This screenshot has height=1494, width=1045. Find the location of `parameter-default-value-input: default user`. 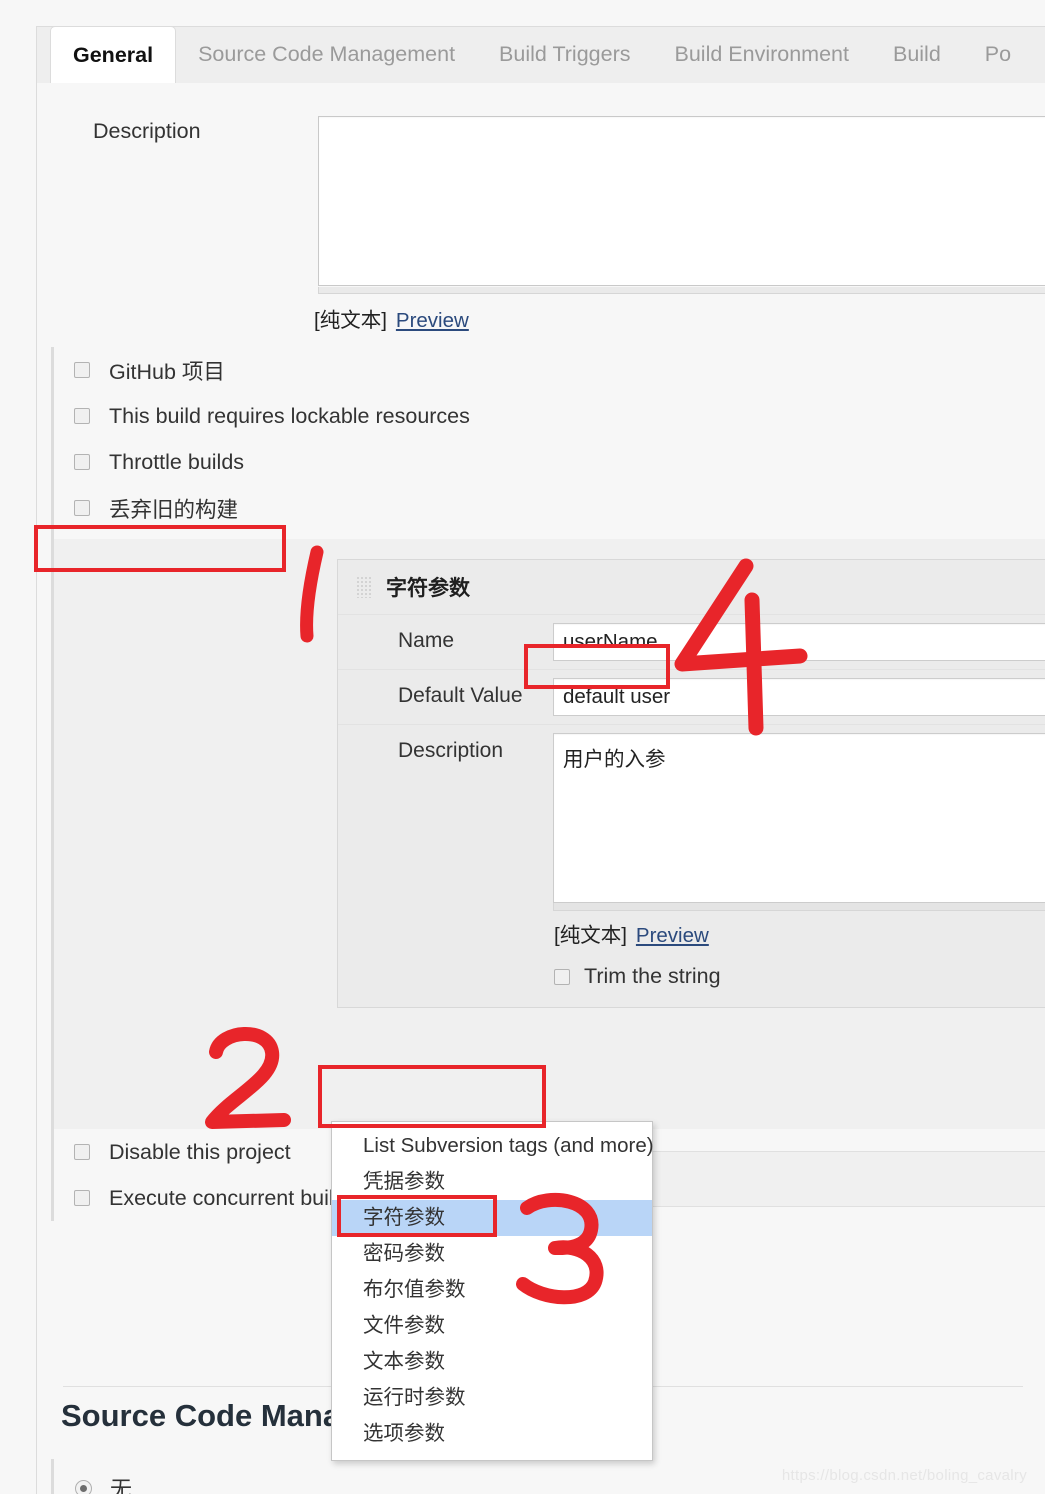

parameter-default-value-input: default user is located at coordinates (799, 697).